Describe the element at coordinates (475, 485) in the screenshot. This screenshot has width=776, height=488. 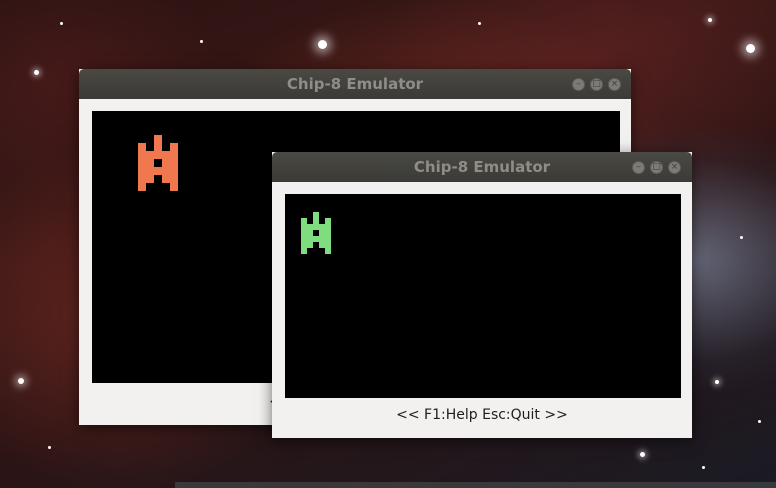
I see `taskbar-strip` at that location.